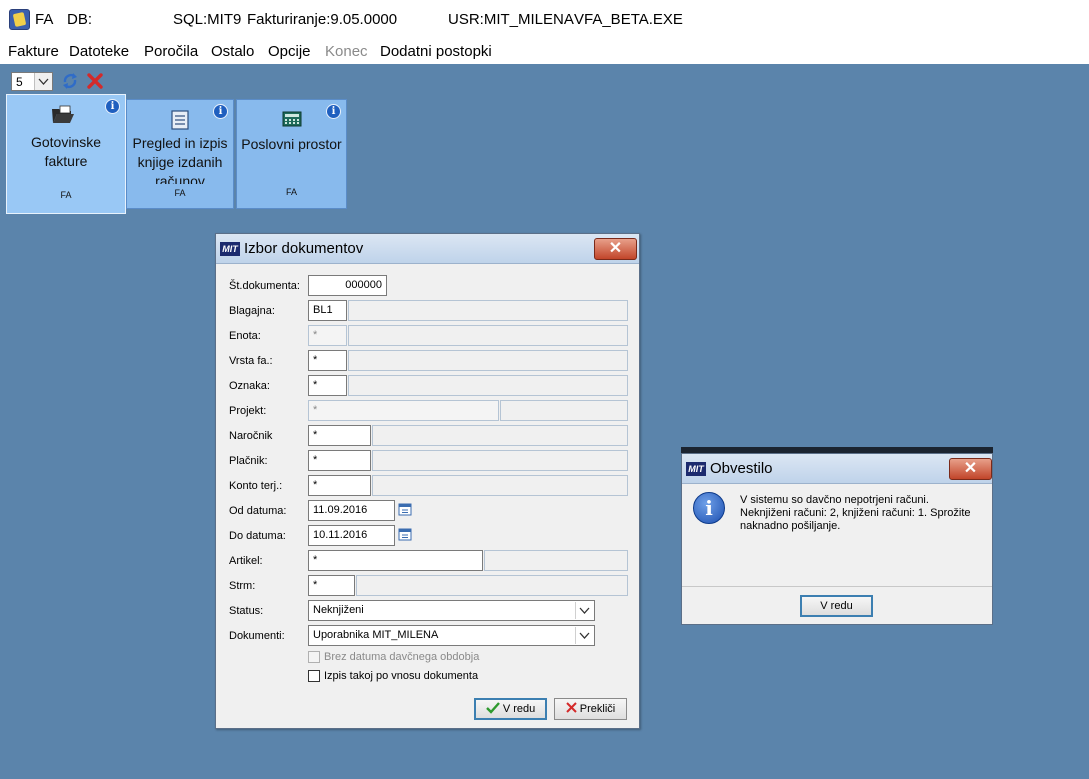 This screenshot has height=779, width=1089. Describe the element at coordinates (257, 536) in the screenshot. I see `label-do-datuma: Do datuma:` at that location.